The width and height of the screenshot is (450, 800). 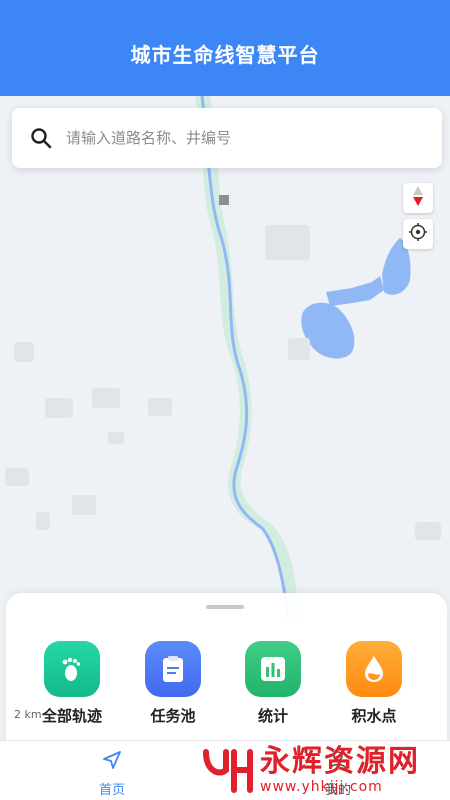 What do you see at coordinates (374, 716) in the screenshot?
I see `action-label: 积水点` at bounding box center [374, 716].